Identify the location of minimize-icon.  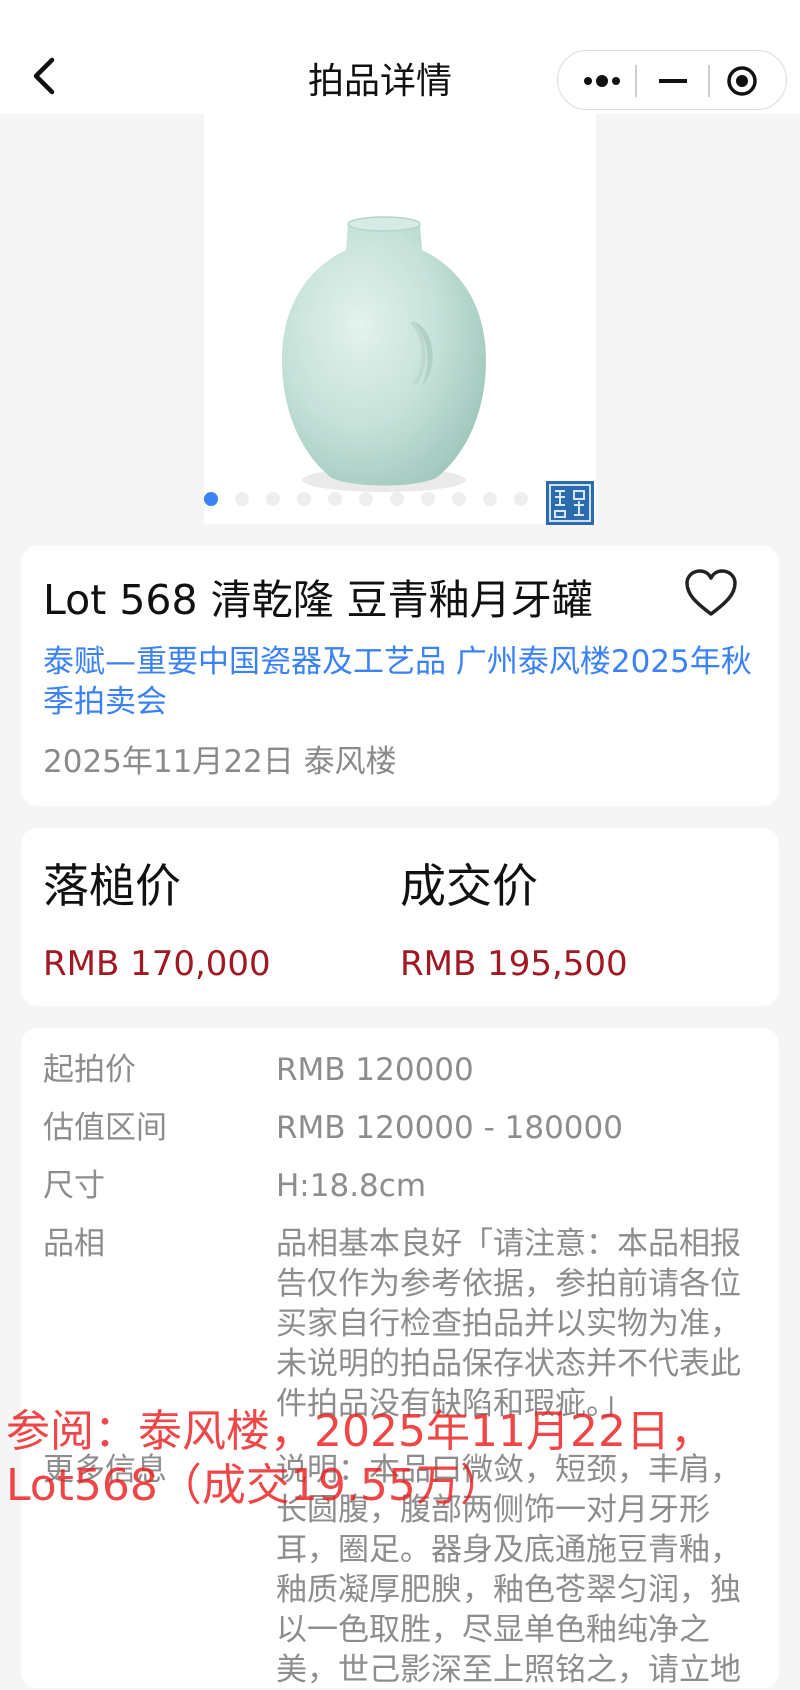
(673, 81).